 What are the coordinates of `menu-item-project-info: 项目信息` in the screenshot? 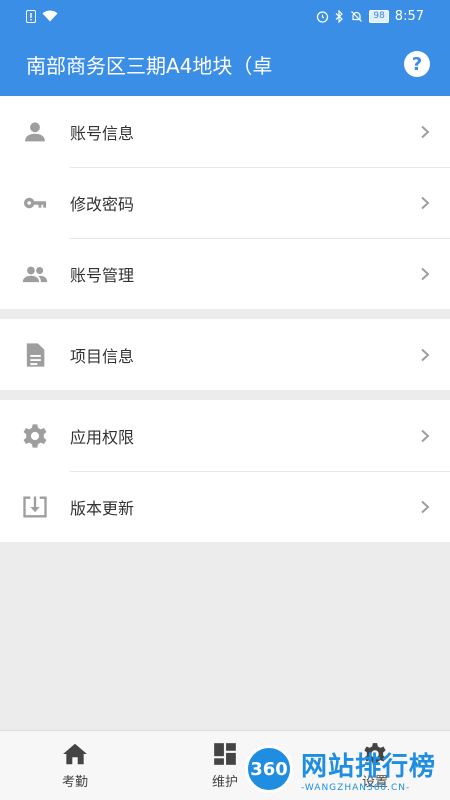 It's located at (225, 354).